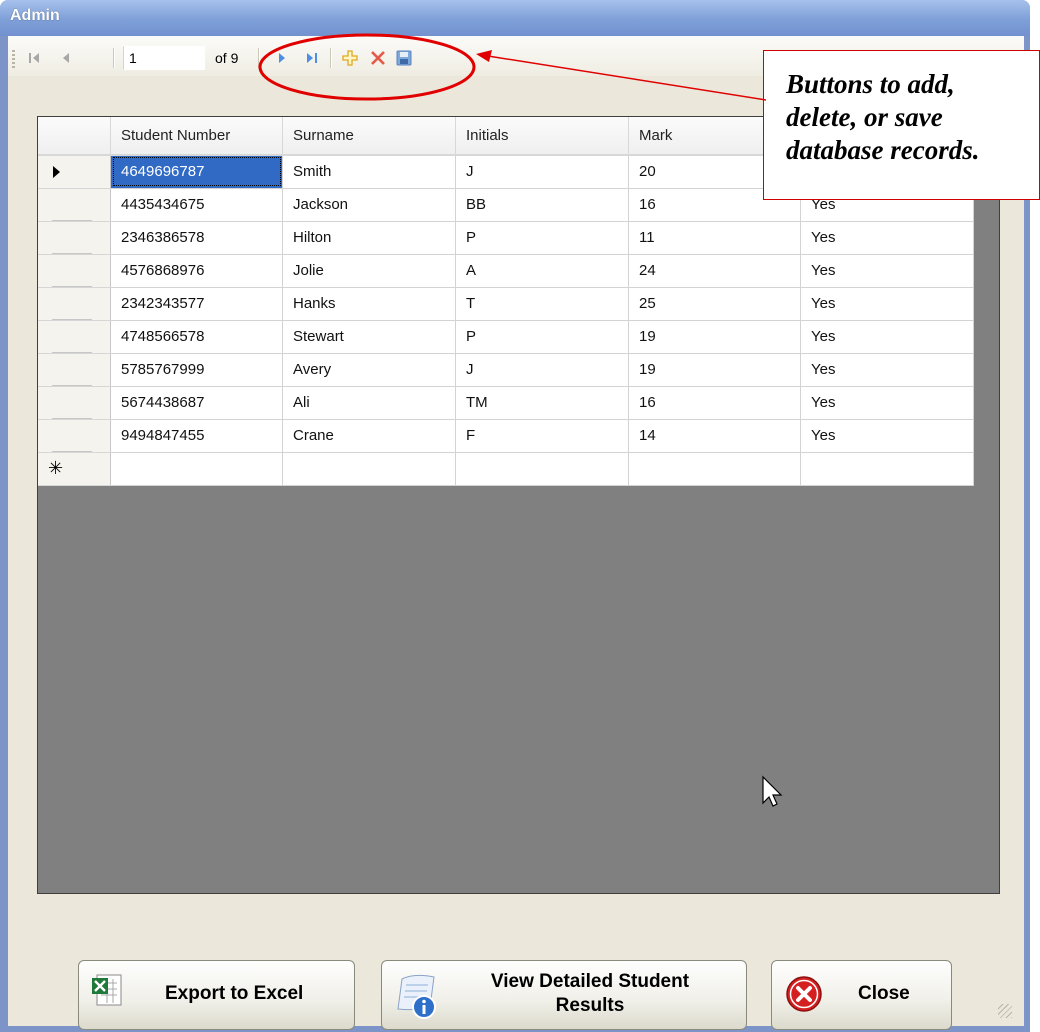 The width and height of the screenshot is (1040, 1032). I want to click on cell-student-number: 4435434675, so click(196, 205).